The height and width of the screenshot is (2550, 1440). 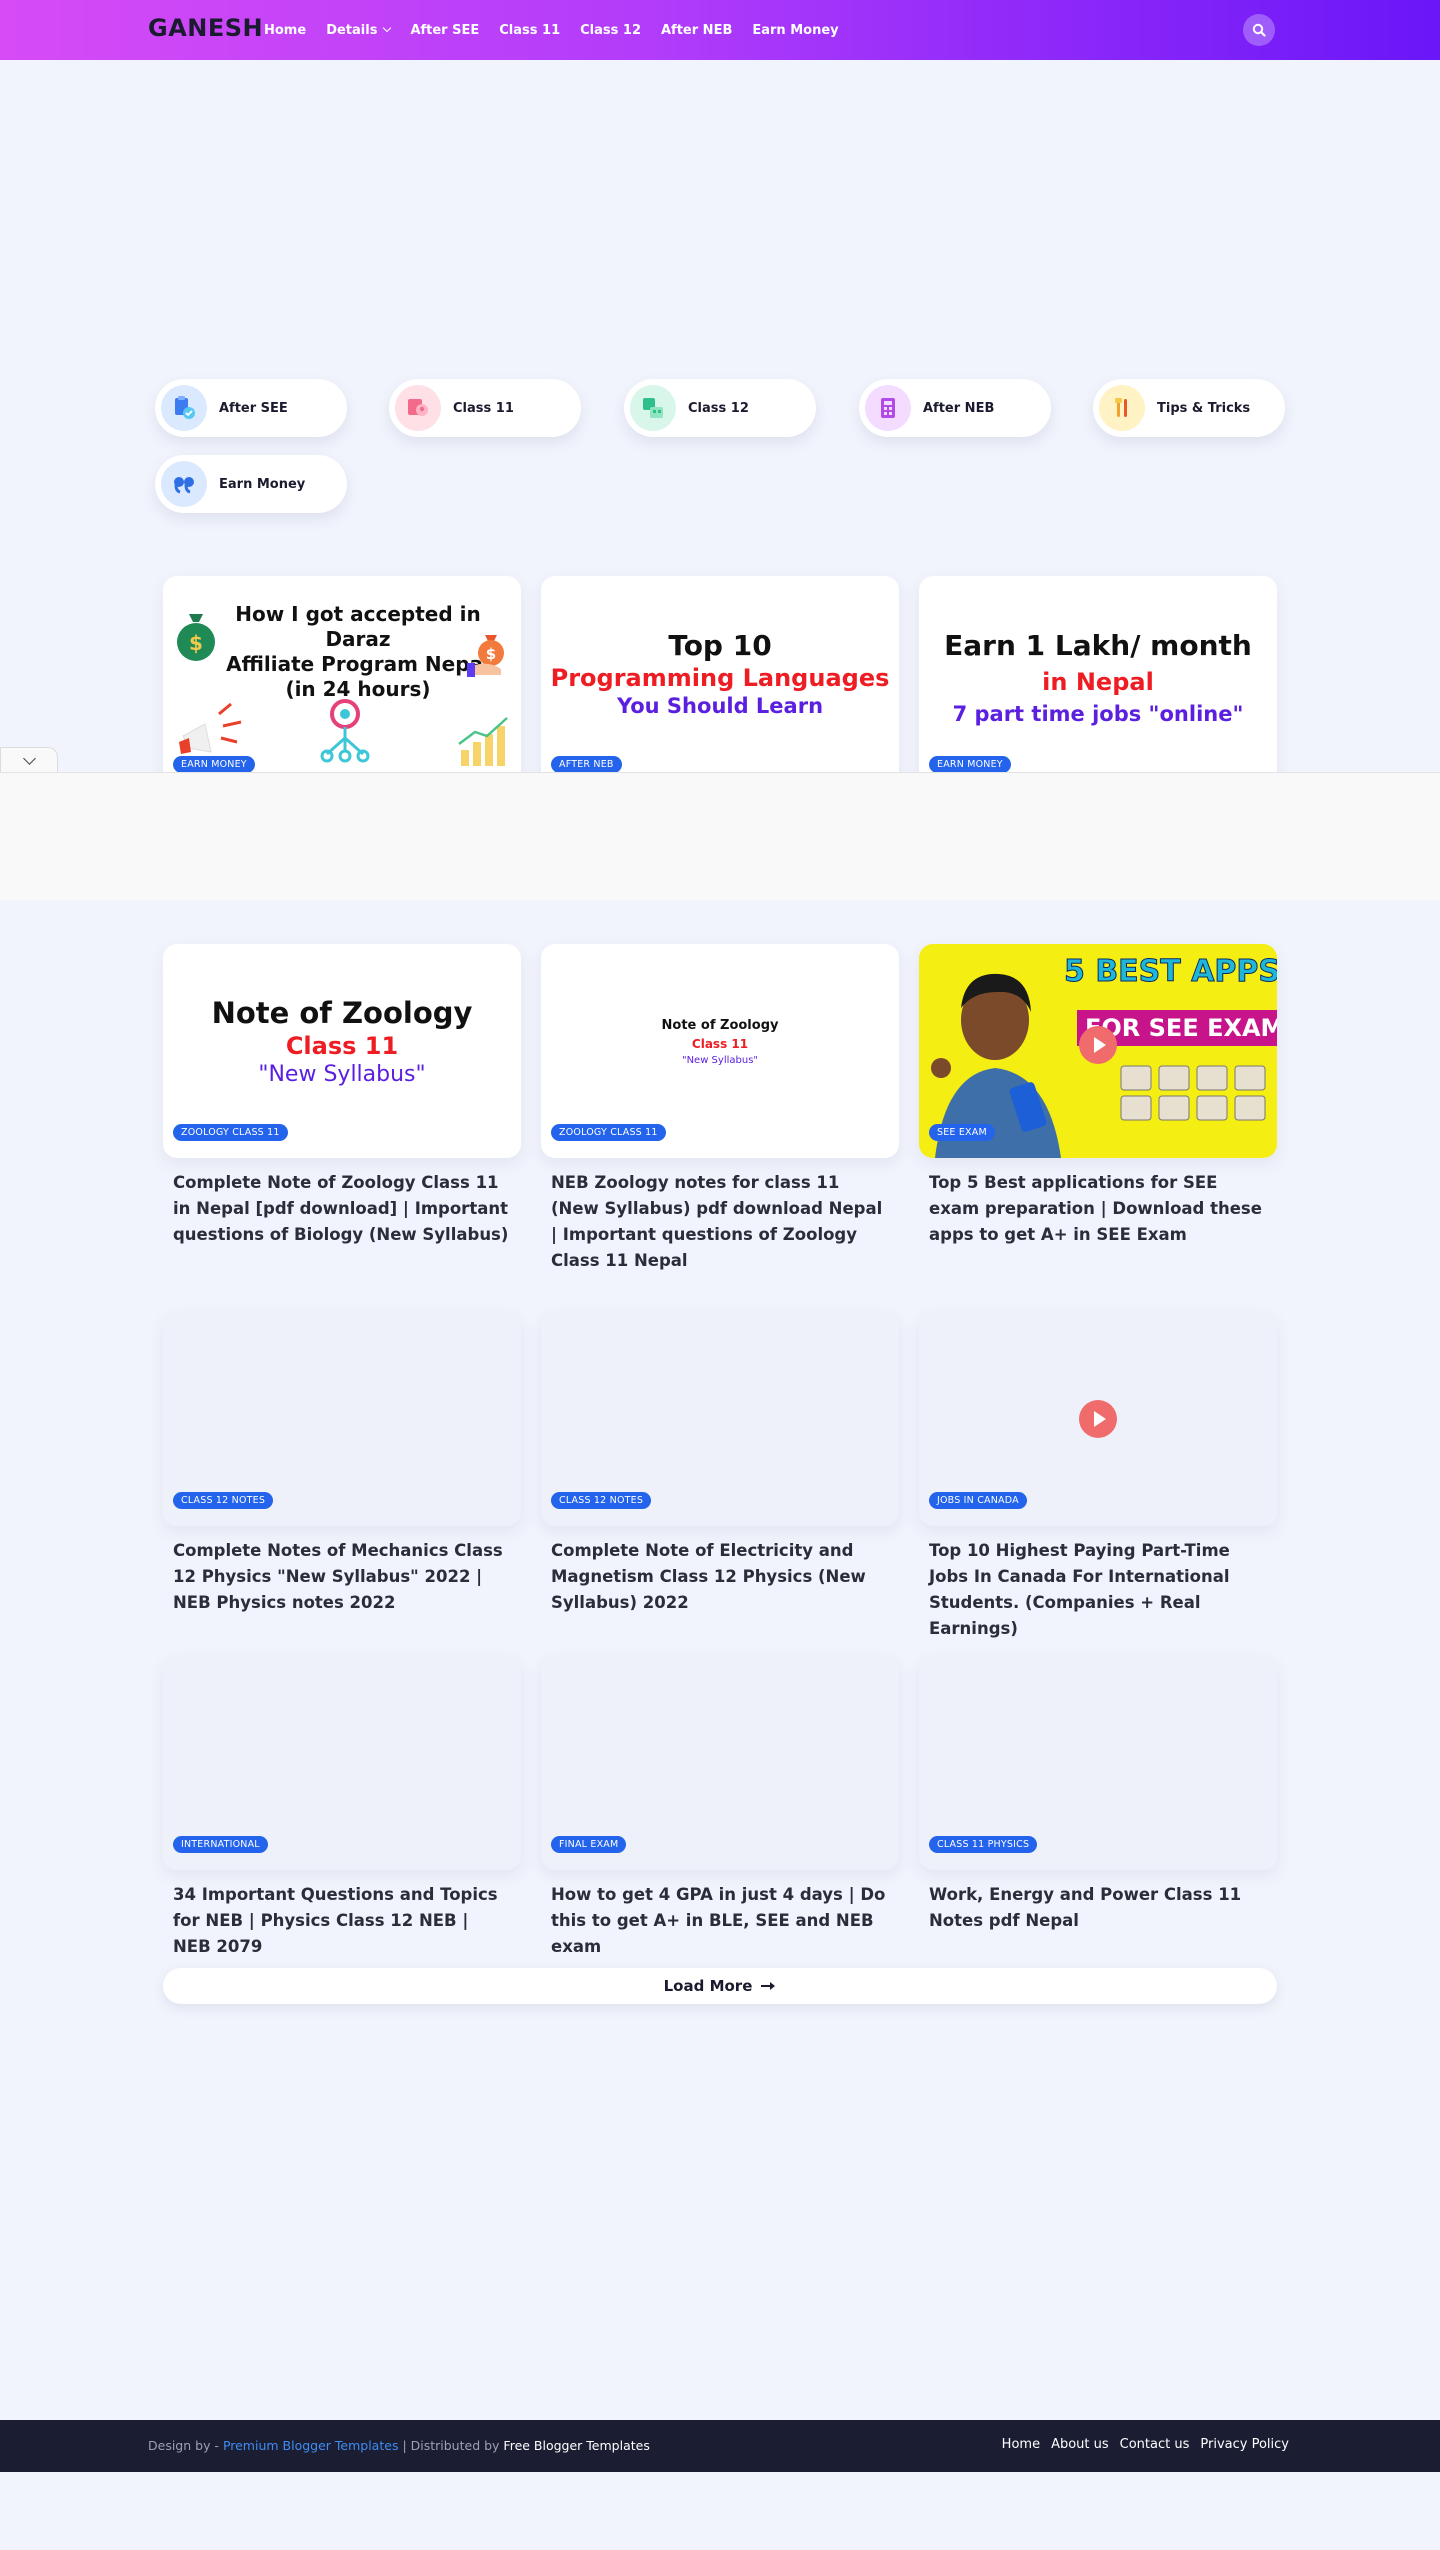 I want to click on featured-line: Programming Languages, so click(x=720, y=678).